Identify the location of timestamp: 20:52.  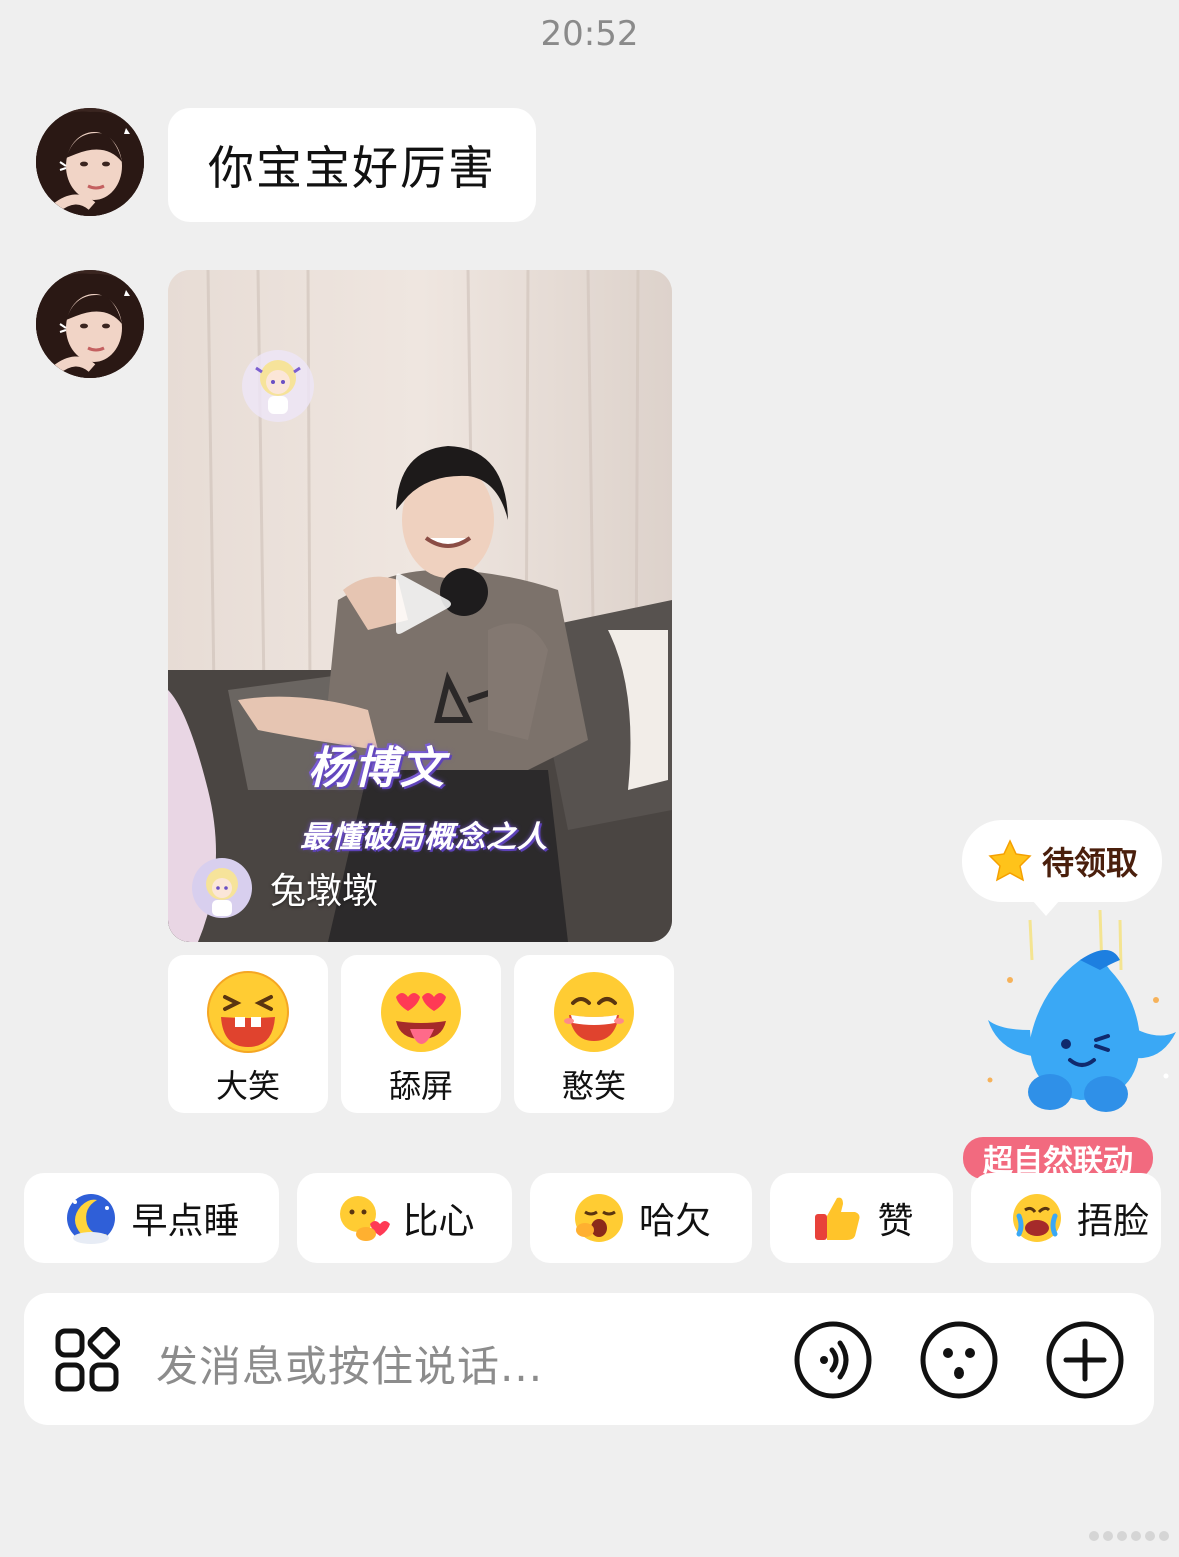
(589, 34).